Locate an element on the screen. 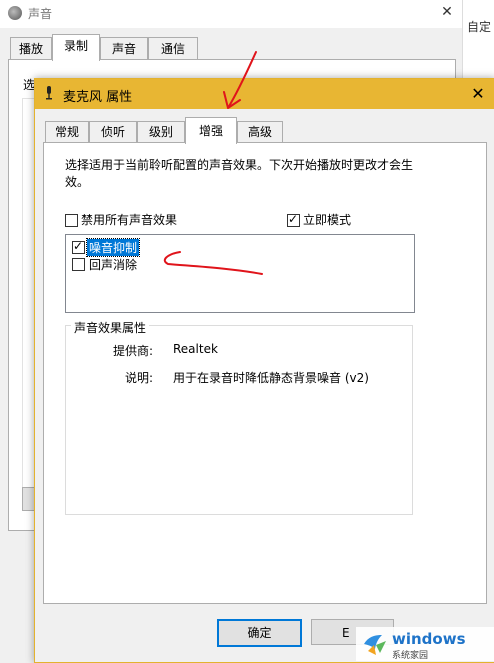 The image size is (494, 663). background-window-title: 声音 is located at coordinates (40, 14).